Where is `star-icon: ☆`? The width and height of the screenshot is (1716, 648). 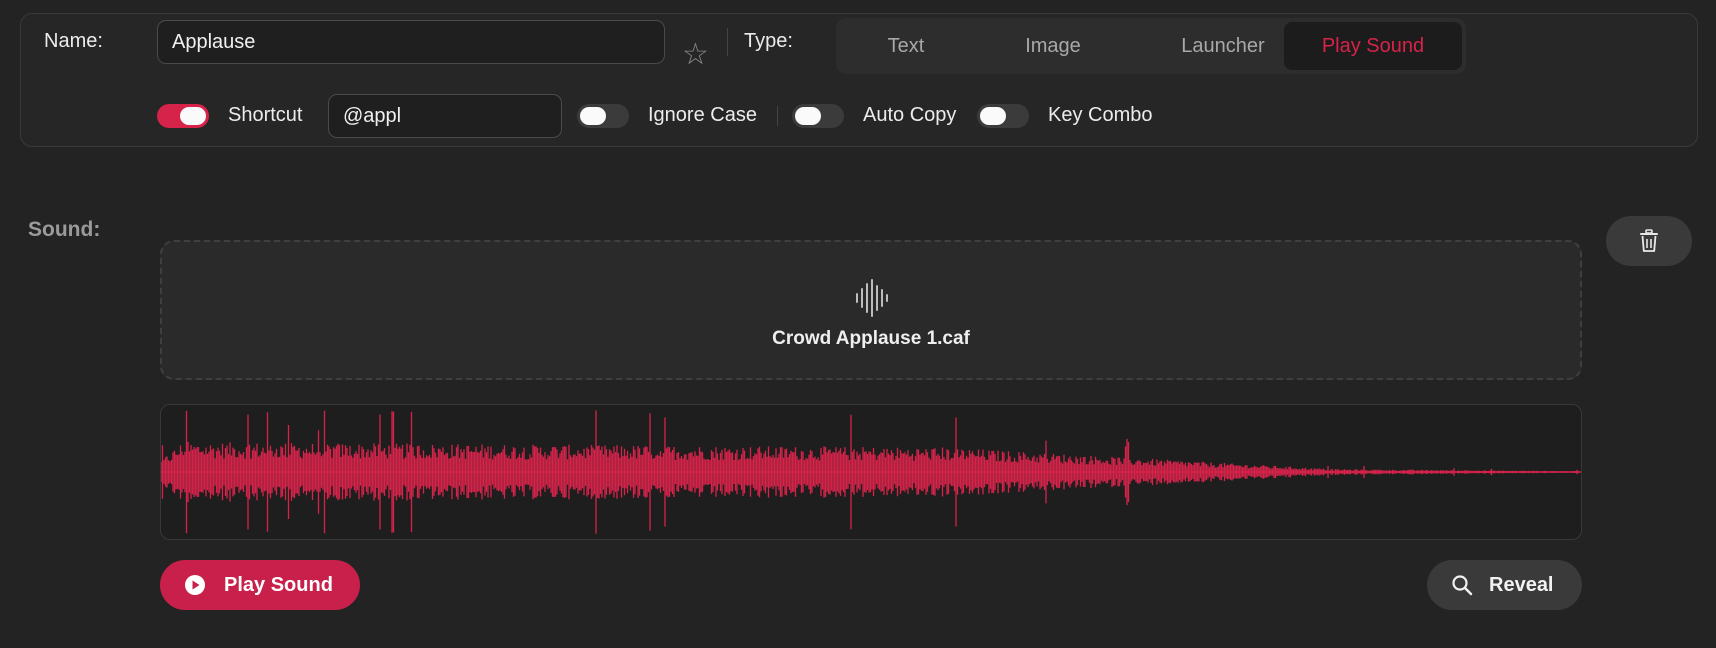 star-icon: ☆ is located at coordinates (695, 55).